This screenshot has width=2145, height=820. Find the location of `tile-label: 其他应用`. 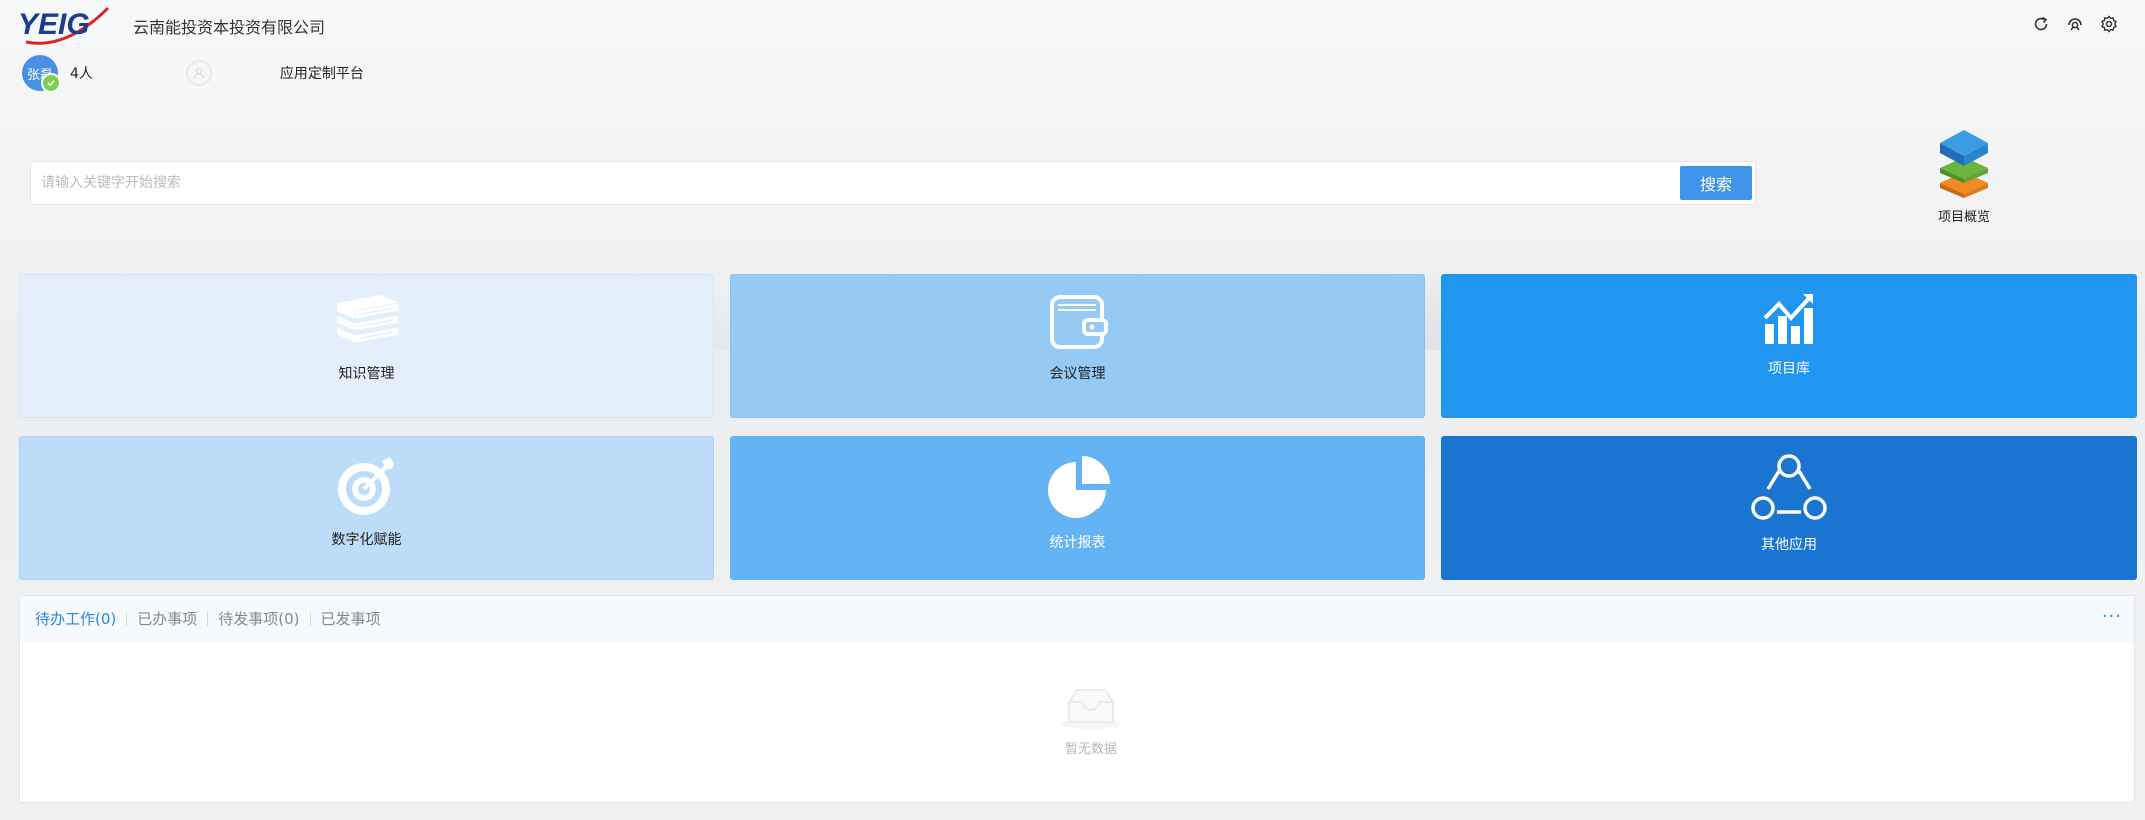

tile-label: 其他应用 is located at coordinates (1789, 545).